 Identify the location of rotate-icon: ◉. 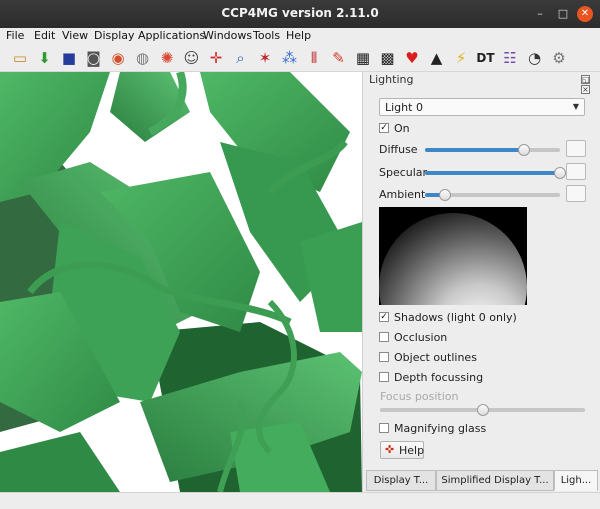
(118, 58).